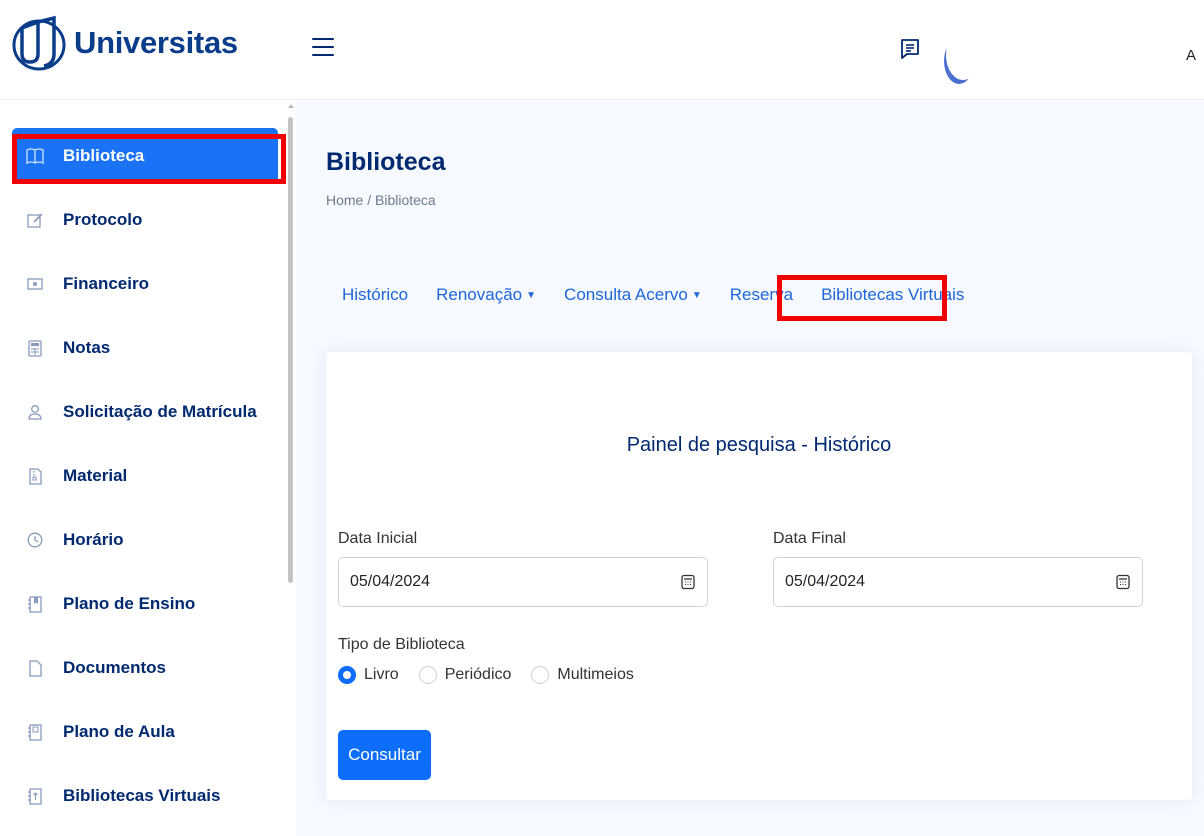 Image resolution: width=1204 pixels, height=836 pixels. What do you see at coordinates (145, 604) in the screenshot?
I see `sidebar-item-plano-ensino: Plano de Ensino` at bounding box center [145, 604].